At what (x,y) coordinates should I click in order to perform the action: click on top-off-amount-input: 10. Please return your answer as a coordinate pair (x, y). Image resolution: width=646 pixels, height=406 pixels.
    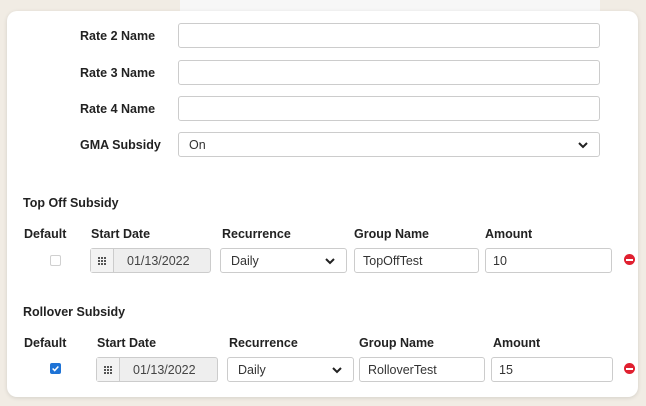
    Looking at the image, I should click on (548, 260).